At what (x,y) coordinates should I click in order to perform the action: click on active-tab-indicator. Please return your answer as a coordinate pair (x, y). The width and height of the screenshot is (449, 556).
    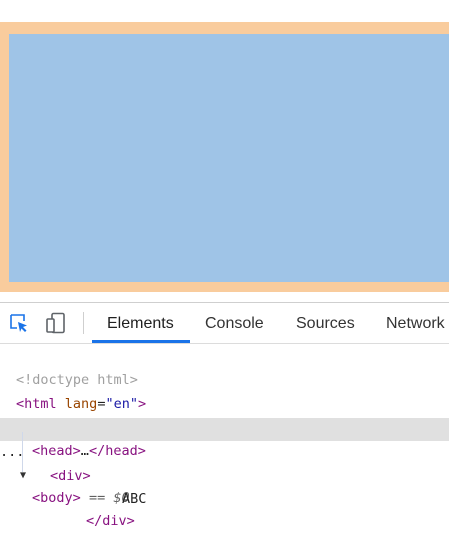
    Looking at the image, I should click on (141, 341).